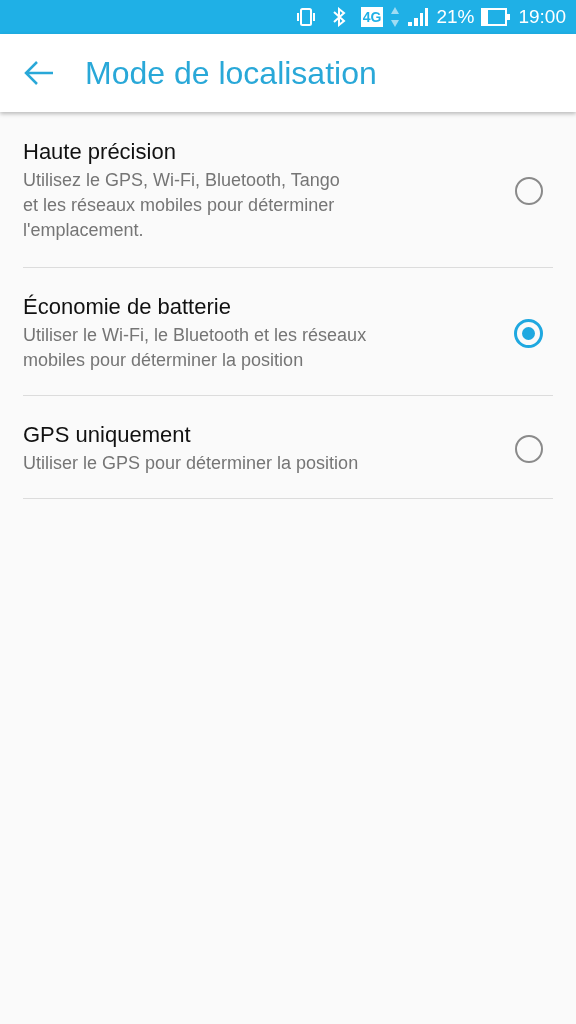  I want to click on option-description: Utilisez le GPS, Wi-Fi, Bluetooth, Tango et les réseaux mobiles pour déterminer l'emplacement., so click(181, 205).